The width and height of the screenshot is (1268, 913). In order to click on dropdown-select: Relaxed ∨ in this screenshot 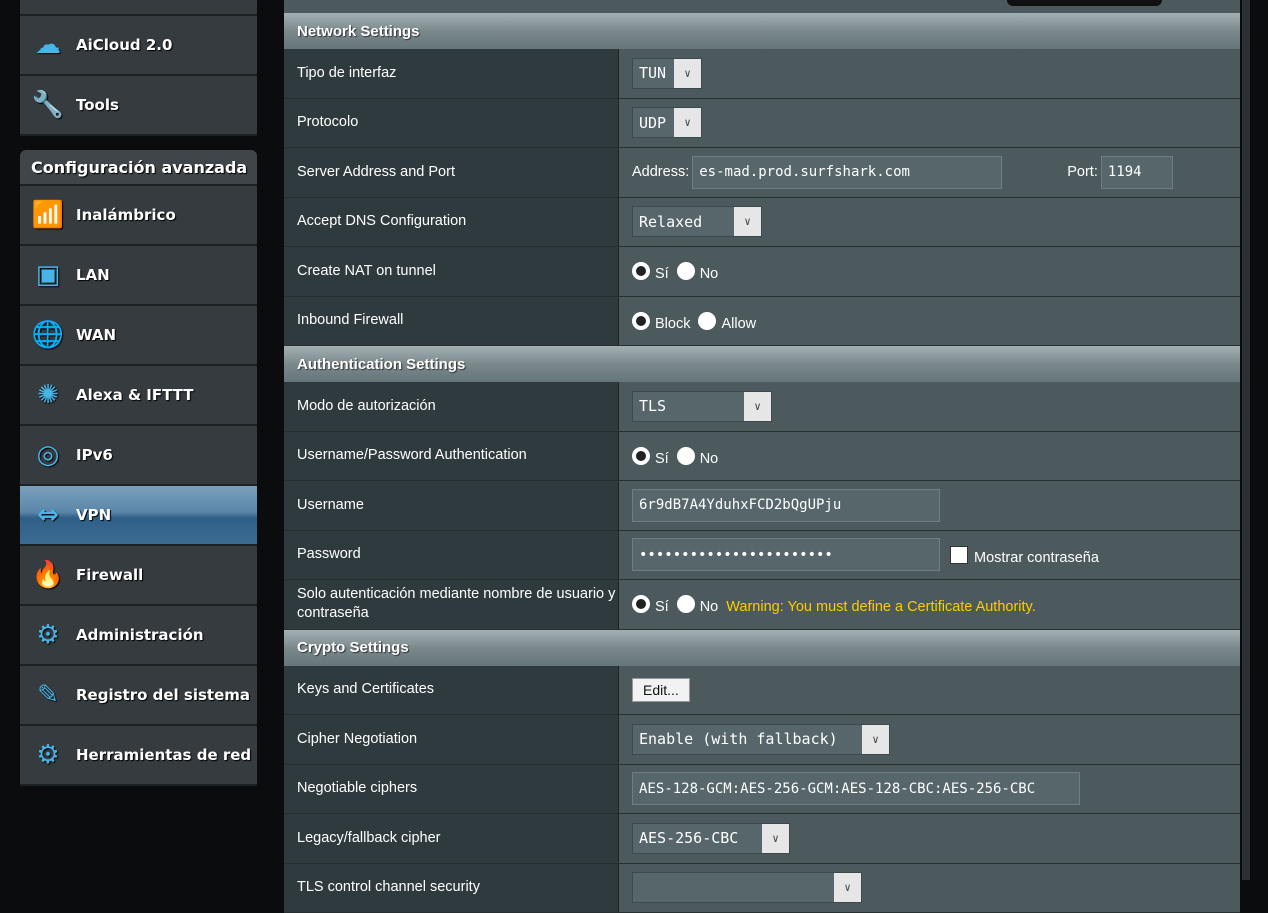, I will do `click(697, 221)`.